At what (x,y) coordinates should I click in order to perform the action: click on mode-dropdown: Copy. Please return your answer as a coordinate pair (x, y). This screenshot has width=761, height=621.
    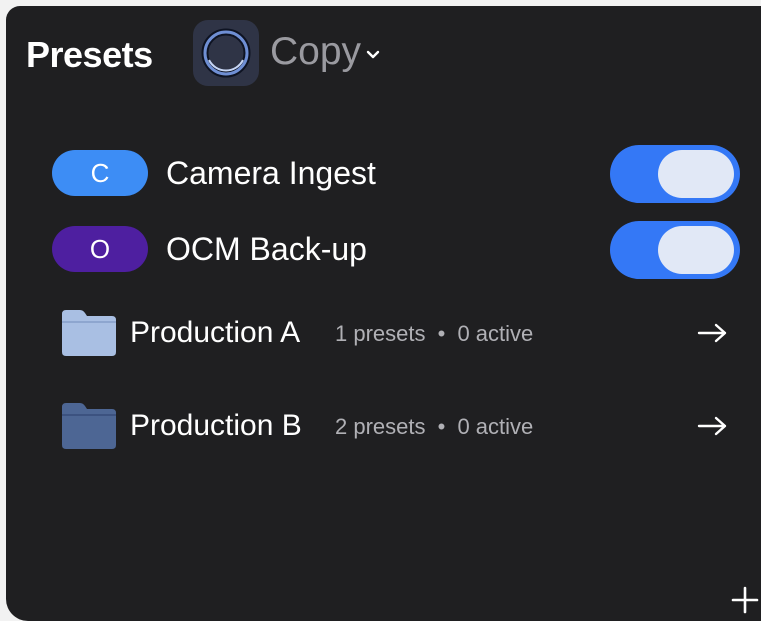
    Looking at the image, I should click on (325, 52).